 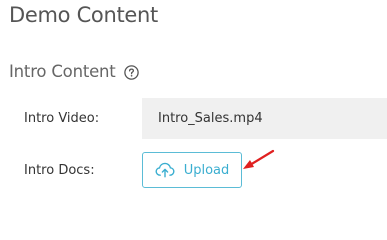 What do you see at coordinates (83, 15) in the screenshot?
I see `page-title: Demo Content` at bounding box center [83, 15].